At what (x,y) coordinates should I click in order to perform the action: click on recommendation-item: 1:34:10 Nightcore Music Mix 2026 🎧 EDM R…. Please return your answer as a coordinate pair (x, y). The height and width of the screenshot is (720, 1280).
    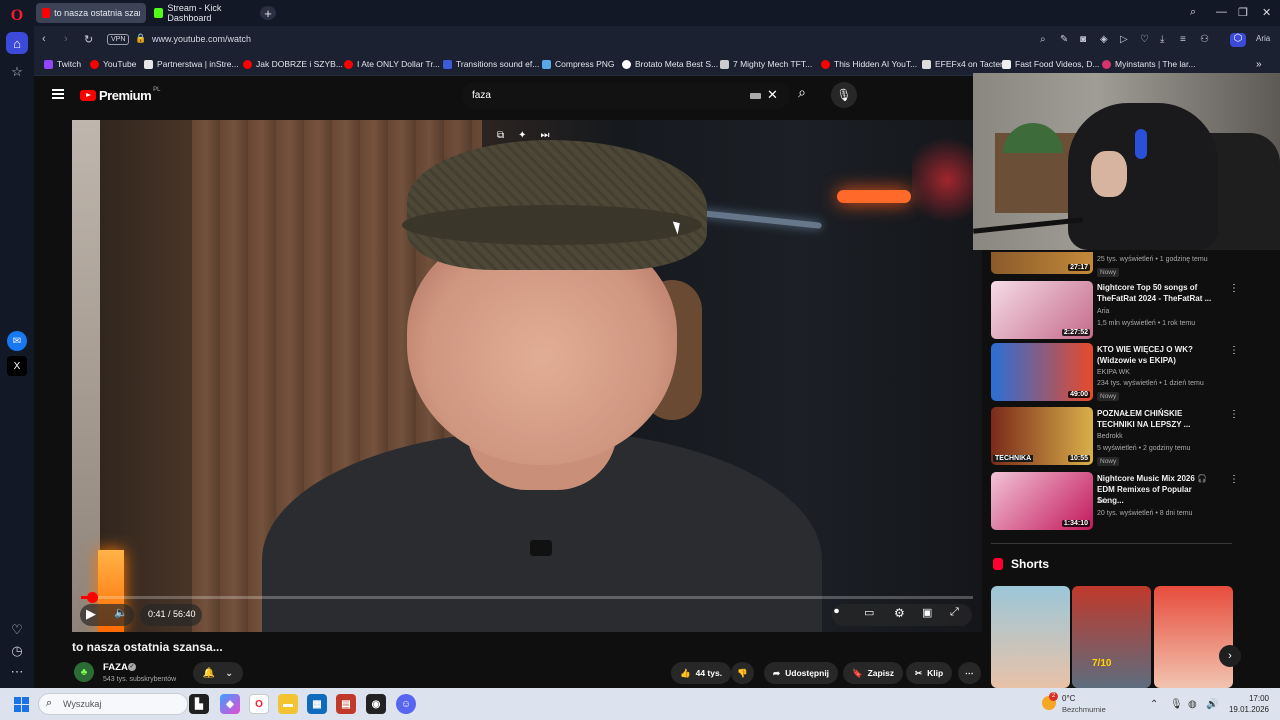
    Looking at the image, I should click on (1121, 501).